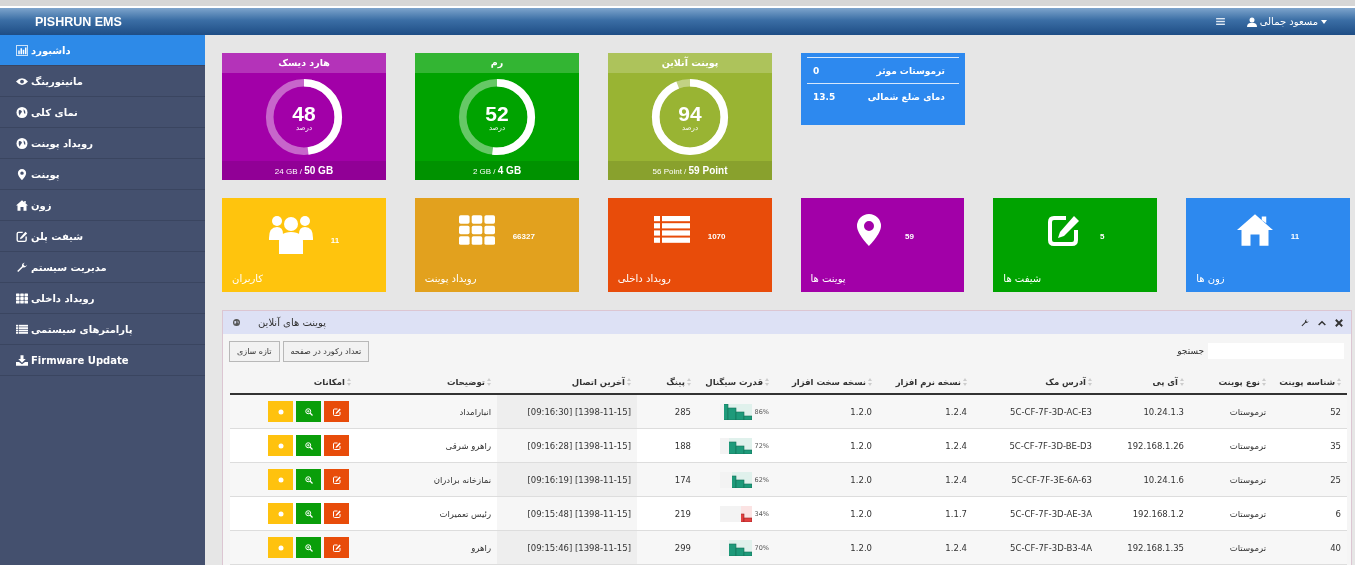 The height and width of the screenshot is (565, 1355). Describe the element at coordinates (22, 112) in the screenshot. I see `globe-icon` at that location.